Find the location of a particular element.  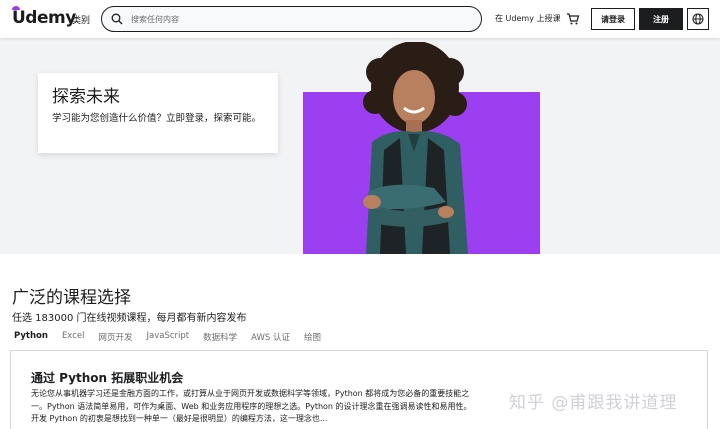

tab-javascript: JavaScript is located at coordinates (167, 337).